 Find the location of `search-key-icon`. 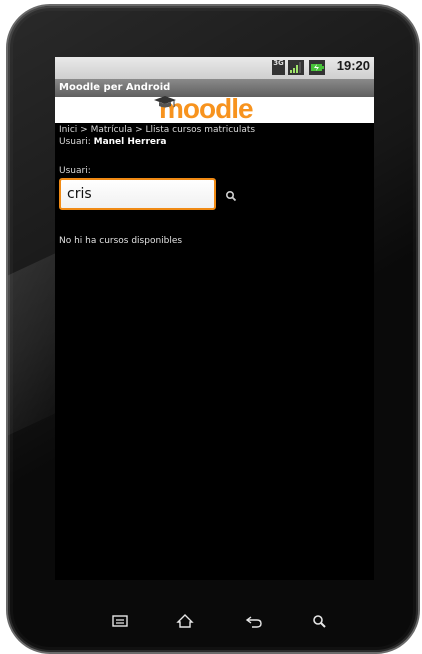

search-key-icon is located at coordinates (319, 621).